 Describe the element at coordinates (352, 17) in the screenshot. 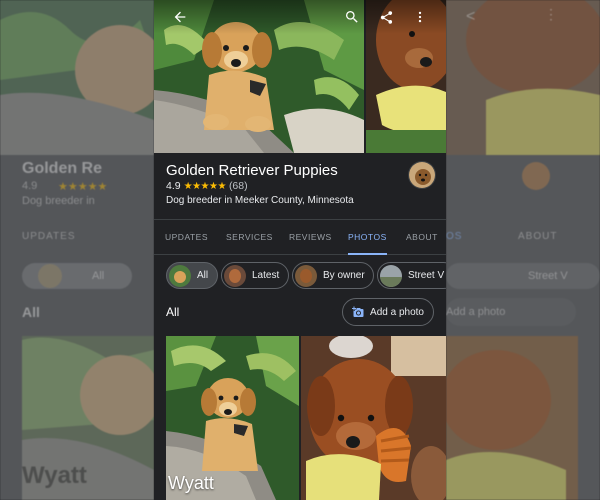

I see `search-icon` at that location.